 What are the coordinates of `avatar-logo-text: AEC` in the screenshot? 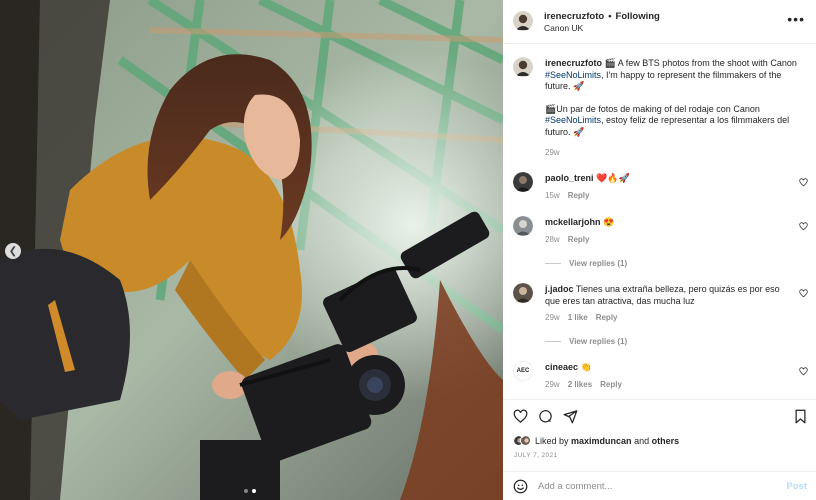 It's located at (523, 371).